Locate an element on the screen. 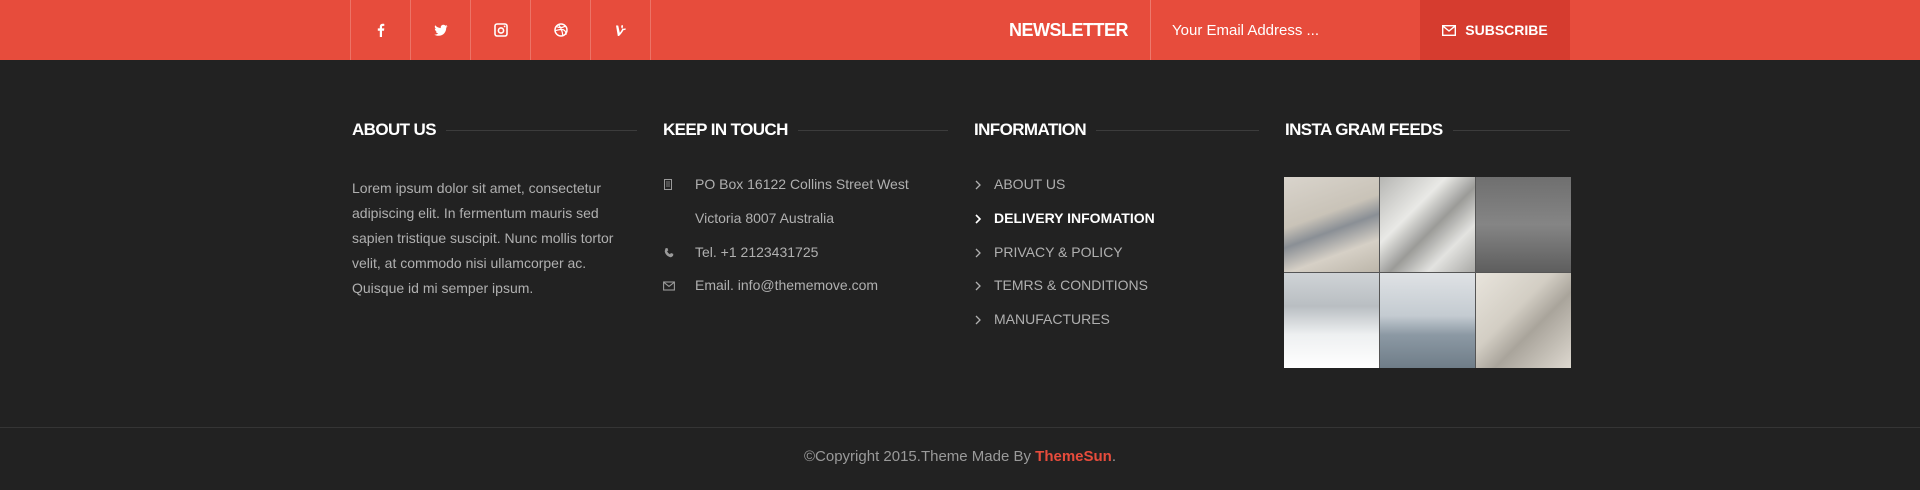 The width and height of the screenshot is (1920, 490). footer-divider is located at coordinates (960, 427).